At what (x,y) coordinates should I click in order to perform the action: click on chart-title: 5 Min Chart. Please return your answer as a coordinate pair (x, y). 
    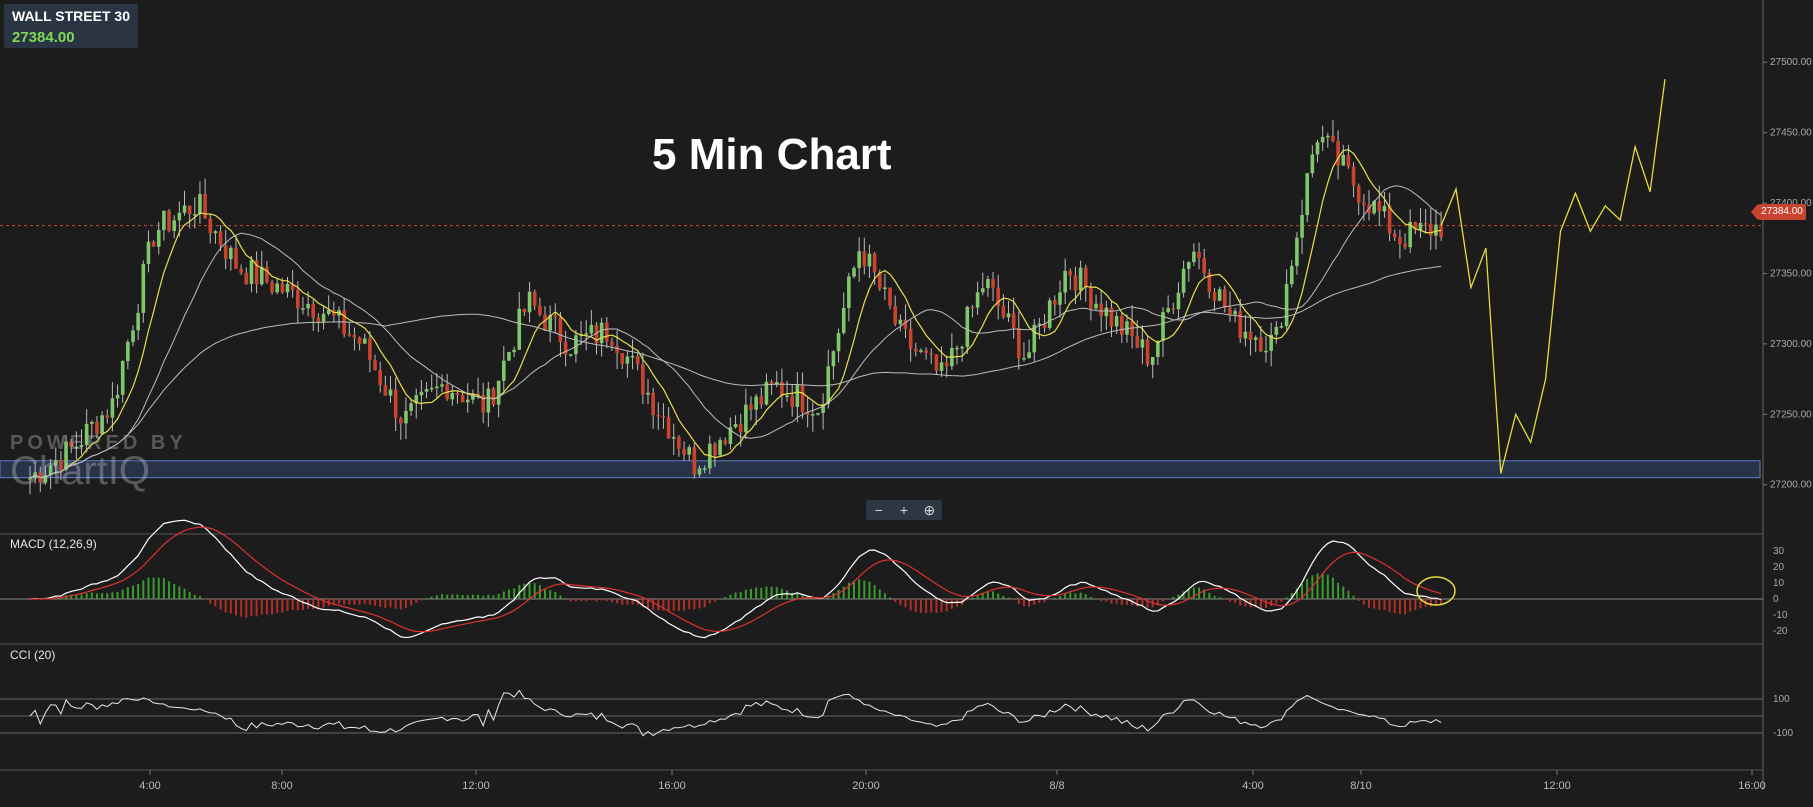
    Looking at the image, I should click on (772, 154).